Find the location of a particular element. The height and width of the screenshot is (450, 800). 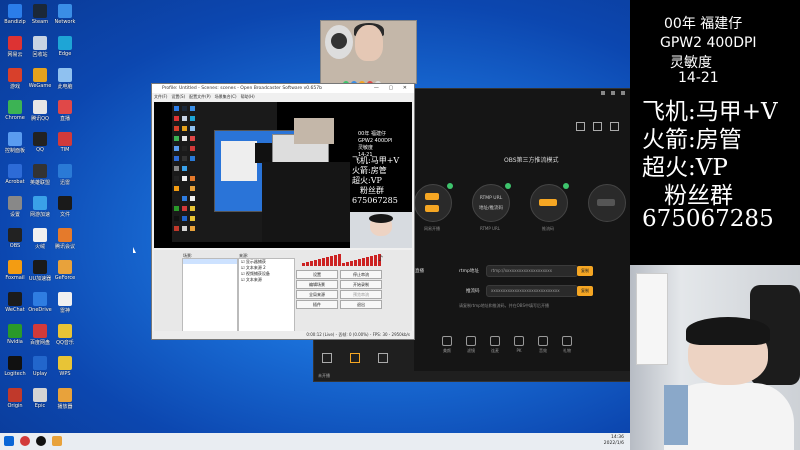

app-tool-3: PK is located at coordinates (519, 345).